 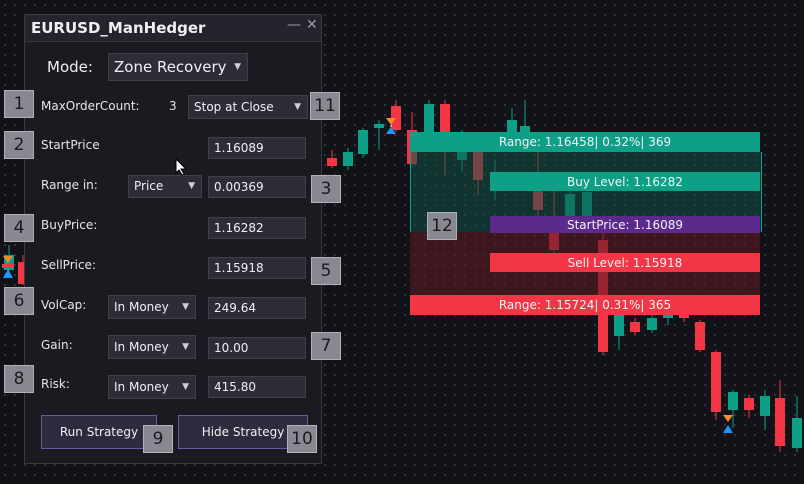 What do you see at coordinates (69, 185) in the screenshot?
I see `range-in-label: Range in:` at bounding box center [69, 185].